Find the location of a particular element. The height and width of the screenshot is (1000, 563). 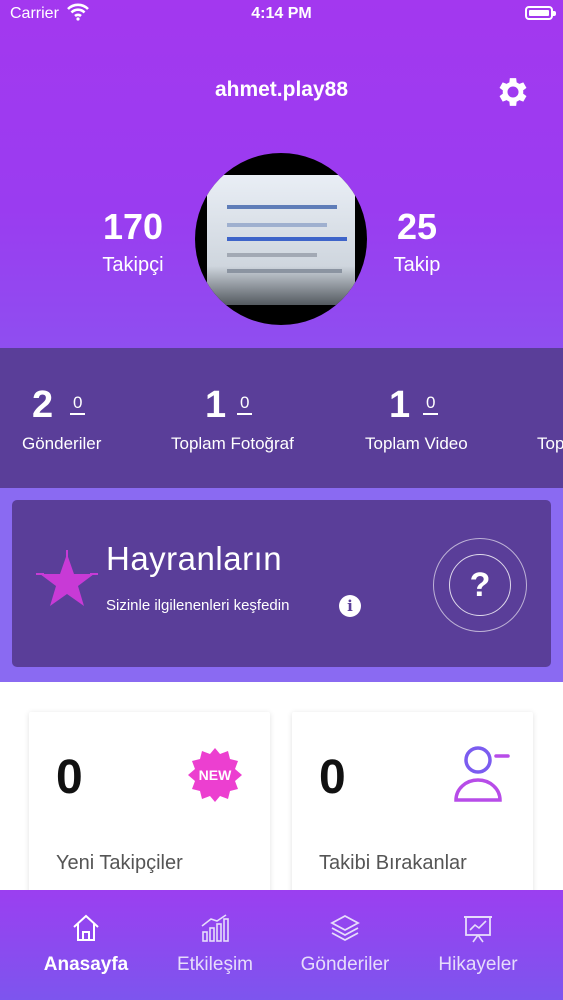

avatar-photo is located at coordinates (281, 240).